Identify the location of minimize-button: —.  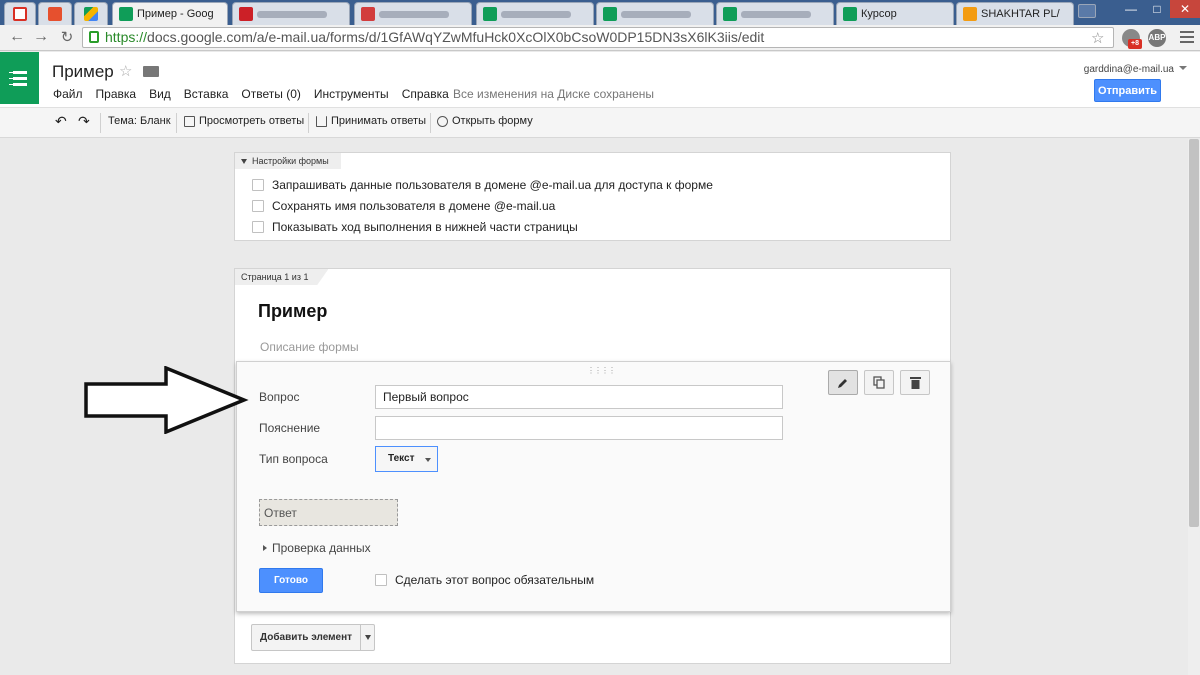
(1131, 9).